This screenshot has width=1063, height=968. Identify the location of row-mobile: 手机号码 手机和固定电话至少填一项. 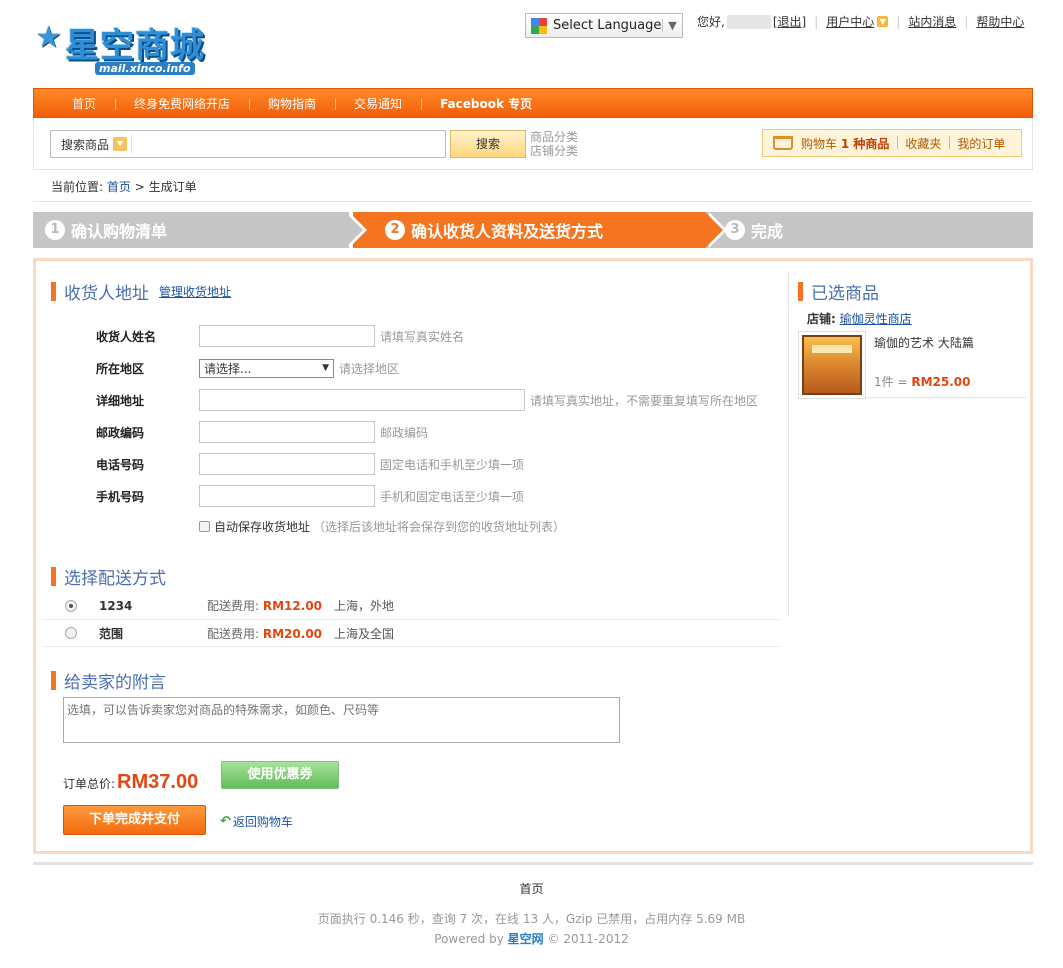
(310, 496).